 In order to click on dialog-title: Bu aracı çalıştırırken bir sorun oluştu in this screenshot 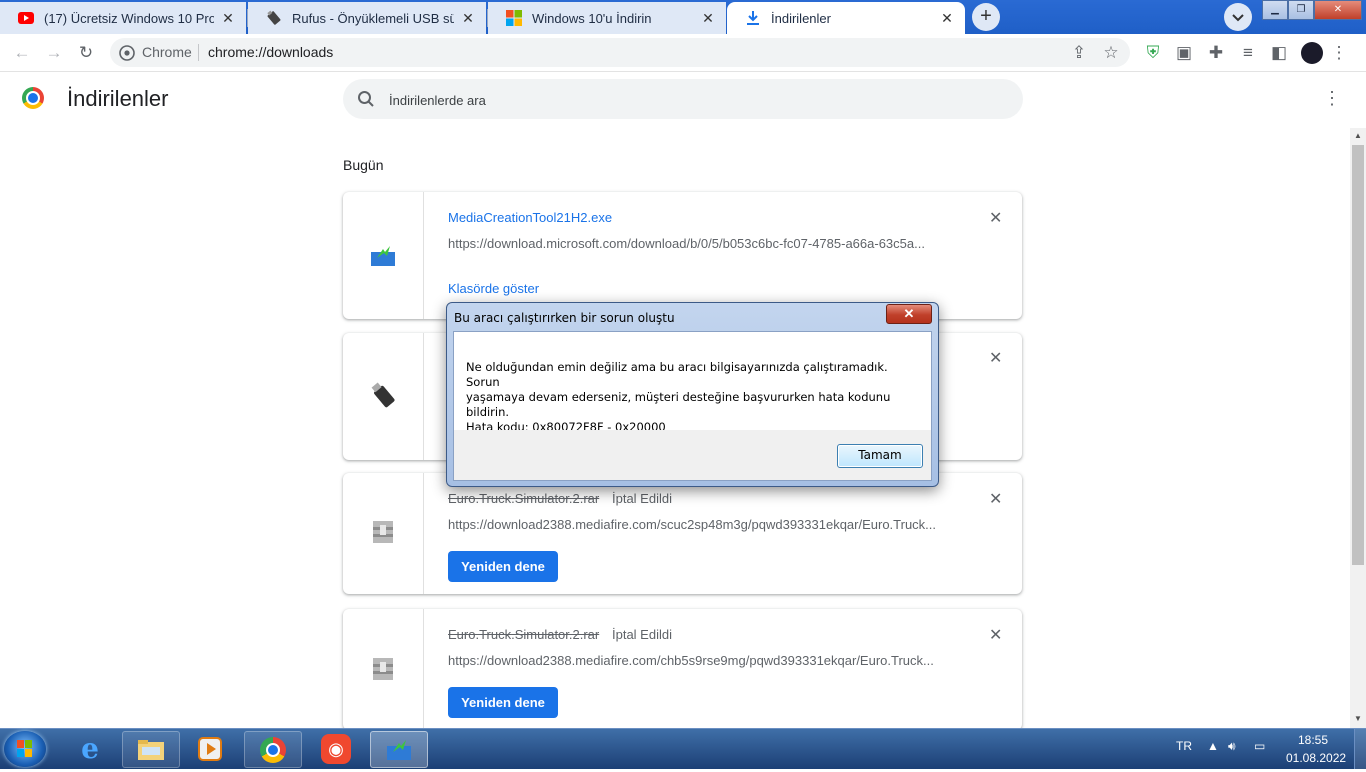, I will do `click(564, 318)`.